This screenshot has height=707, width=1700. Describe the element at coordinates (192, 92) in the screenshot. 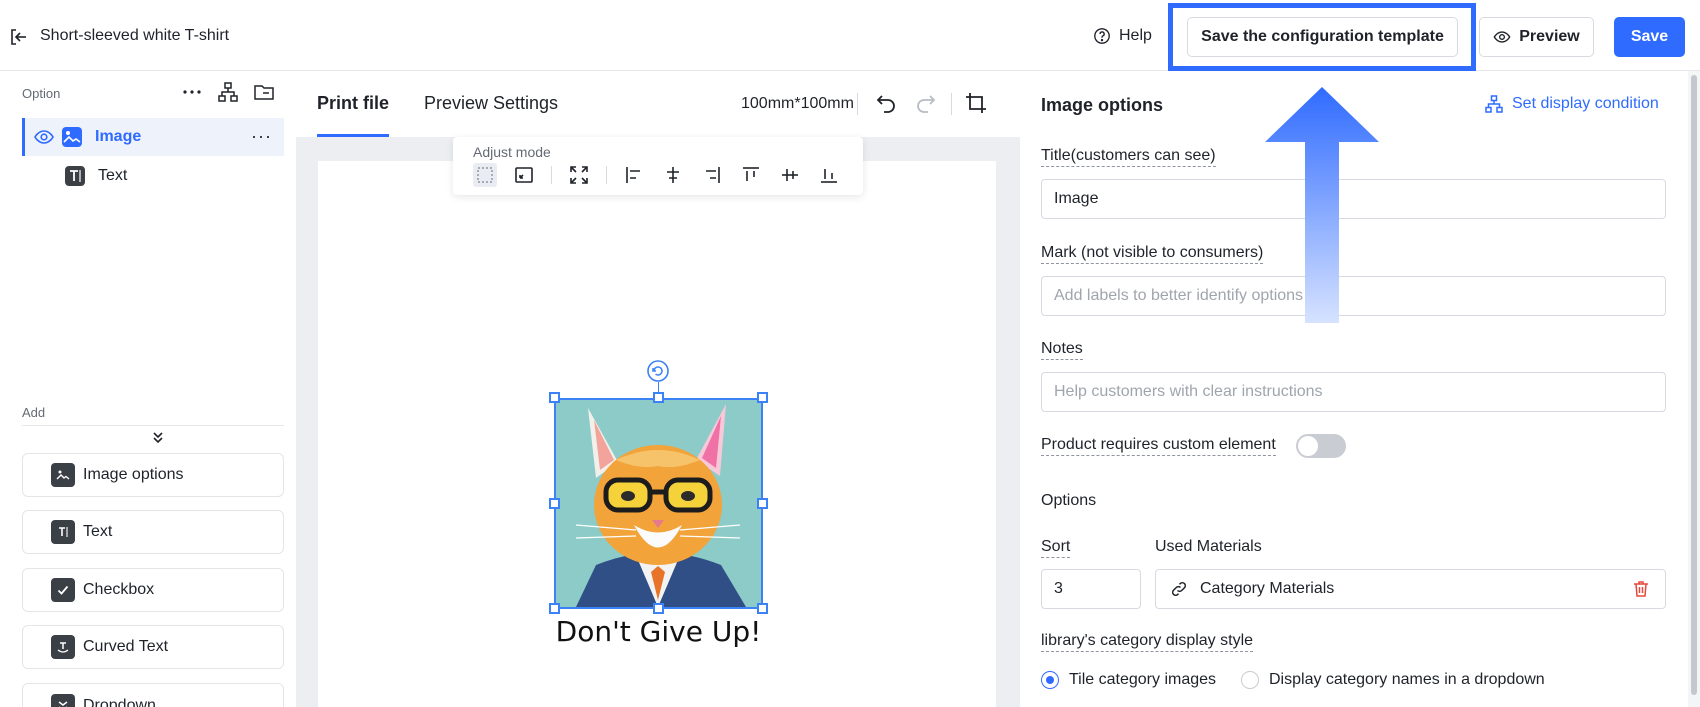

I see `more-icon` at that location.